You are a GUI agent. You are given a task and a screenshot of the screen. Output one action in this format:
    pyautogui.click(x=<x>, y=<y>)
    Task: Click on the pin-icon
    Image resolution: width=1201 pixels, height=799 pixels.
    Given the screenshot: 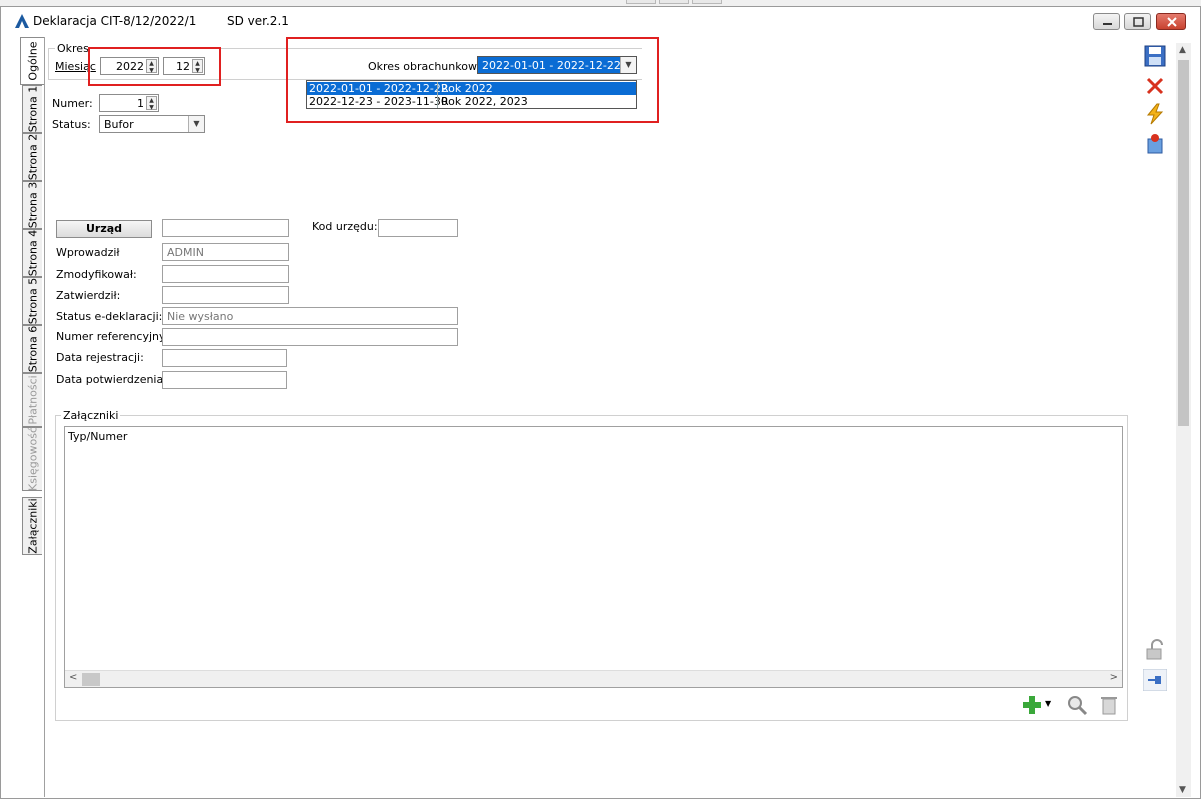 What is the action you would take?
    pyautogui.click(x=1155, y=680)
    